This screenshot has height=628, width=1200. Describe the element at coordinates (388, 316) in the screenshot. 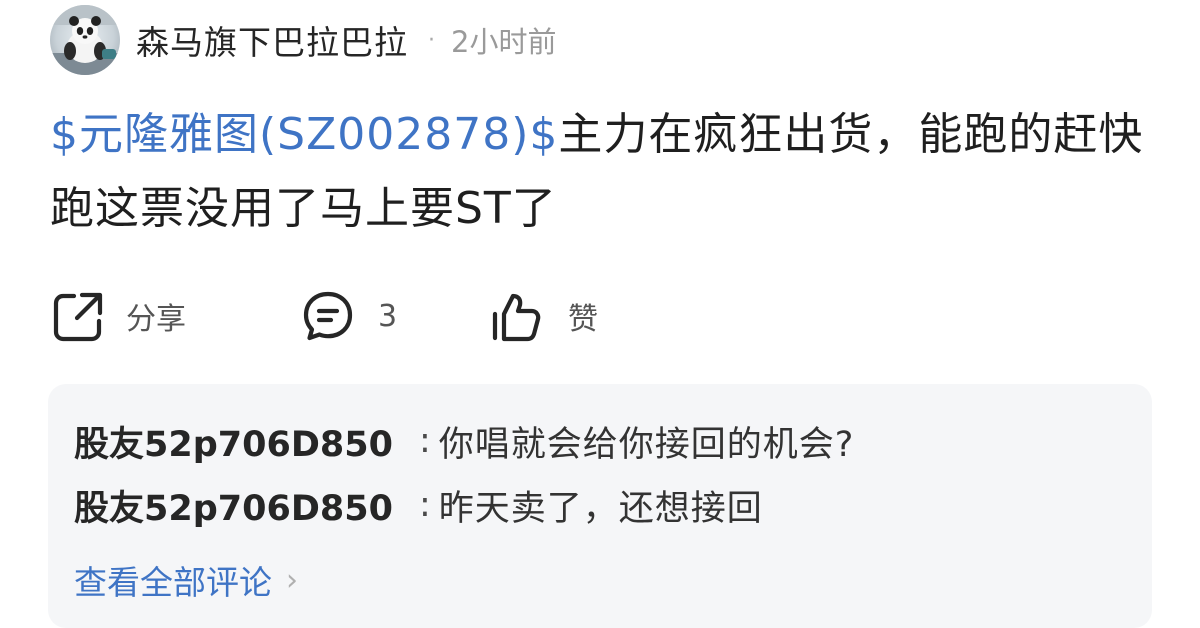

I see `comment-count: 3` at that location.